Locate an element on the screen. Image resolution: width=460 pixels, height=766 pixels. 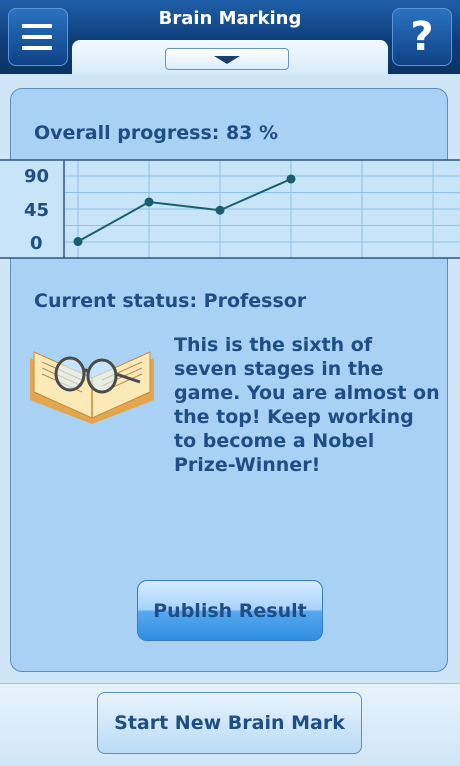
start-new-brain-mark-button: Start New Brain Mark is located at coordinates (229, 723).